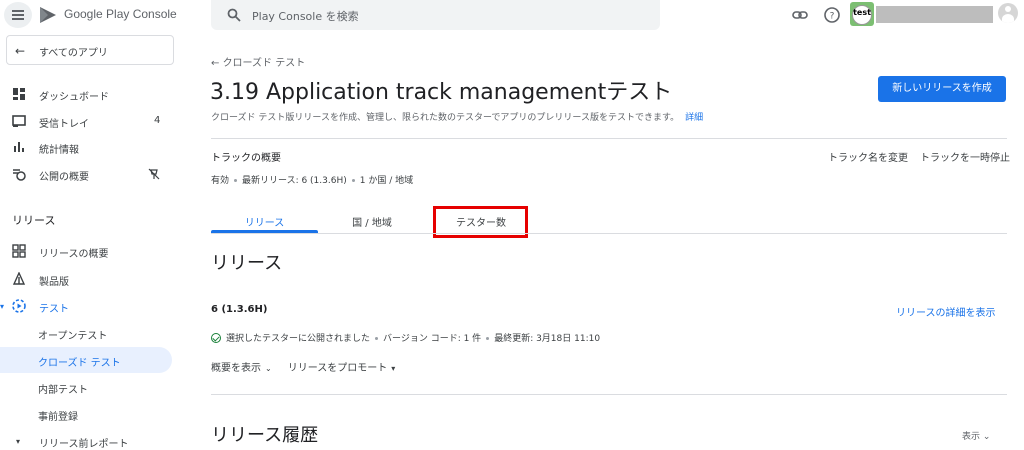 The height and width of the screenshot is (450, 1024). I want to click on sidebar-item-dashboard: ダッシュボード, so click(86, 94).